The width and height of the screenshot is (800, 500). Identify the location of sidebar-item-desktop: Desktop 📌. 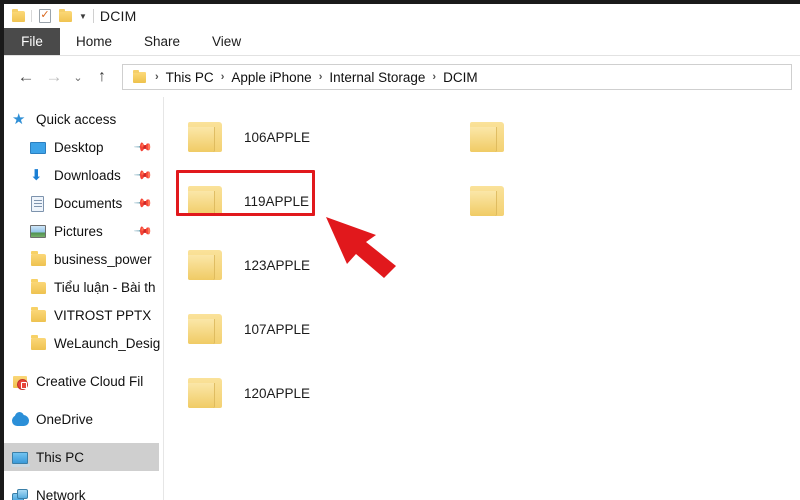
(83, 147).